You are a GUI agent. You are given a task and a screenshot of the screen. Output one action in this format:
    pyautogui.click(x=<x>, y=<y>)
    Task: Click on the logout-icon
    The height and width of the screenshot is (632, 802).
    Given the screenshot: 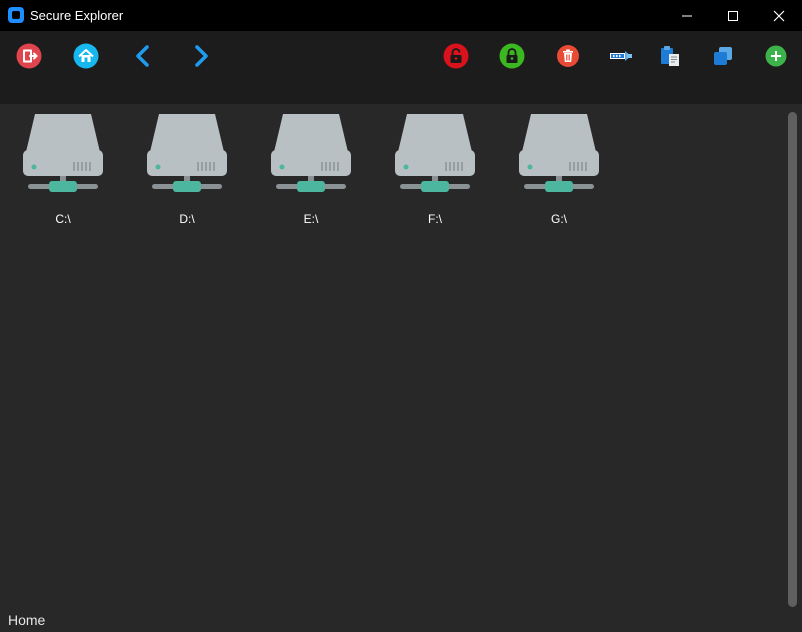 What is the action you would take?
    pyautogui.click(x=29, y=56)
    